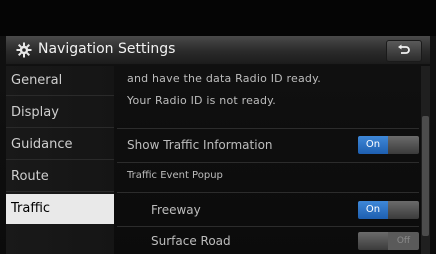  I want to click on title-bar: Navigation Settings, so click(218, 50).